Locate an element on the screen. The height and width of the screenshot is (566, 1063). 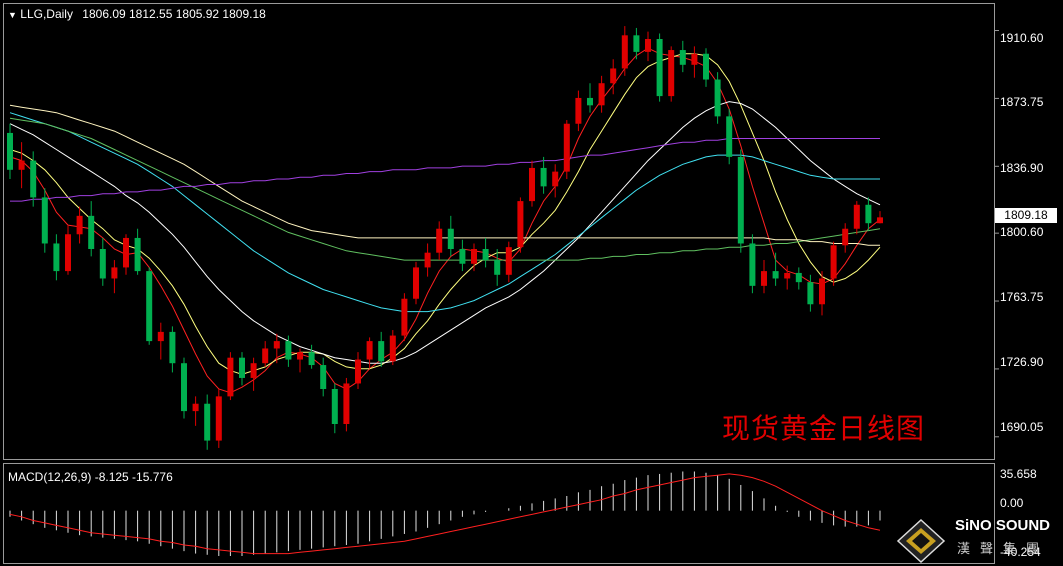
price-label: 1726.90 is located at coordinates (1022, 362).